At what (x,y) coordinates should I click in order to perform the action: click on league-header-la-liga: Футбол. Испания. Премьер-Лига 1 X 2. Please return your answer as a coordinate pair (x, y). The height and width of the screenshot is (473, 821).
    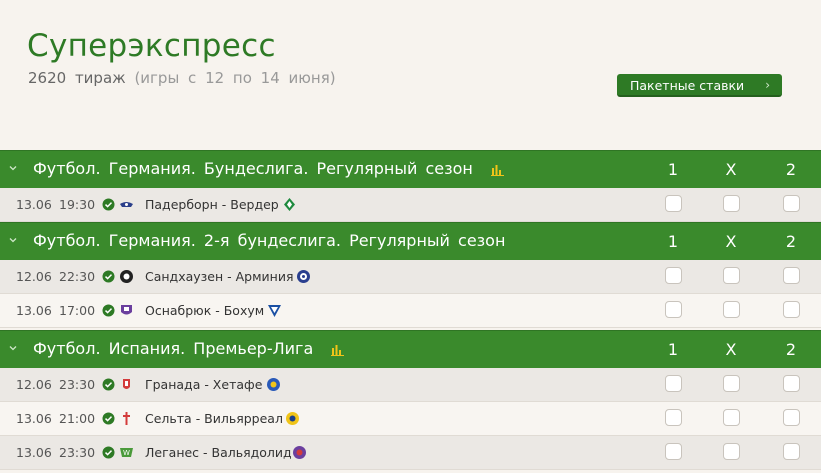
    Looking at the image, I should click on (410, 349).